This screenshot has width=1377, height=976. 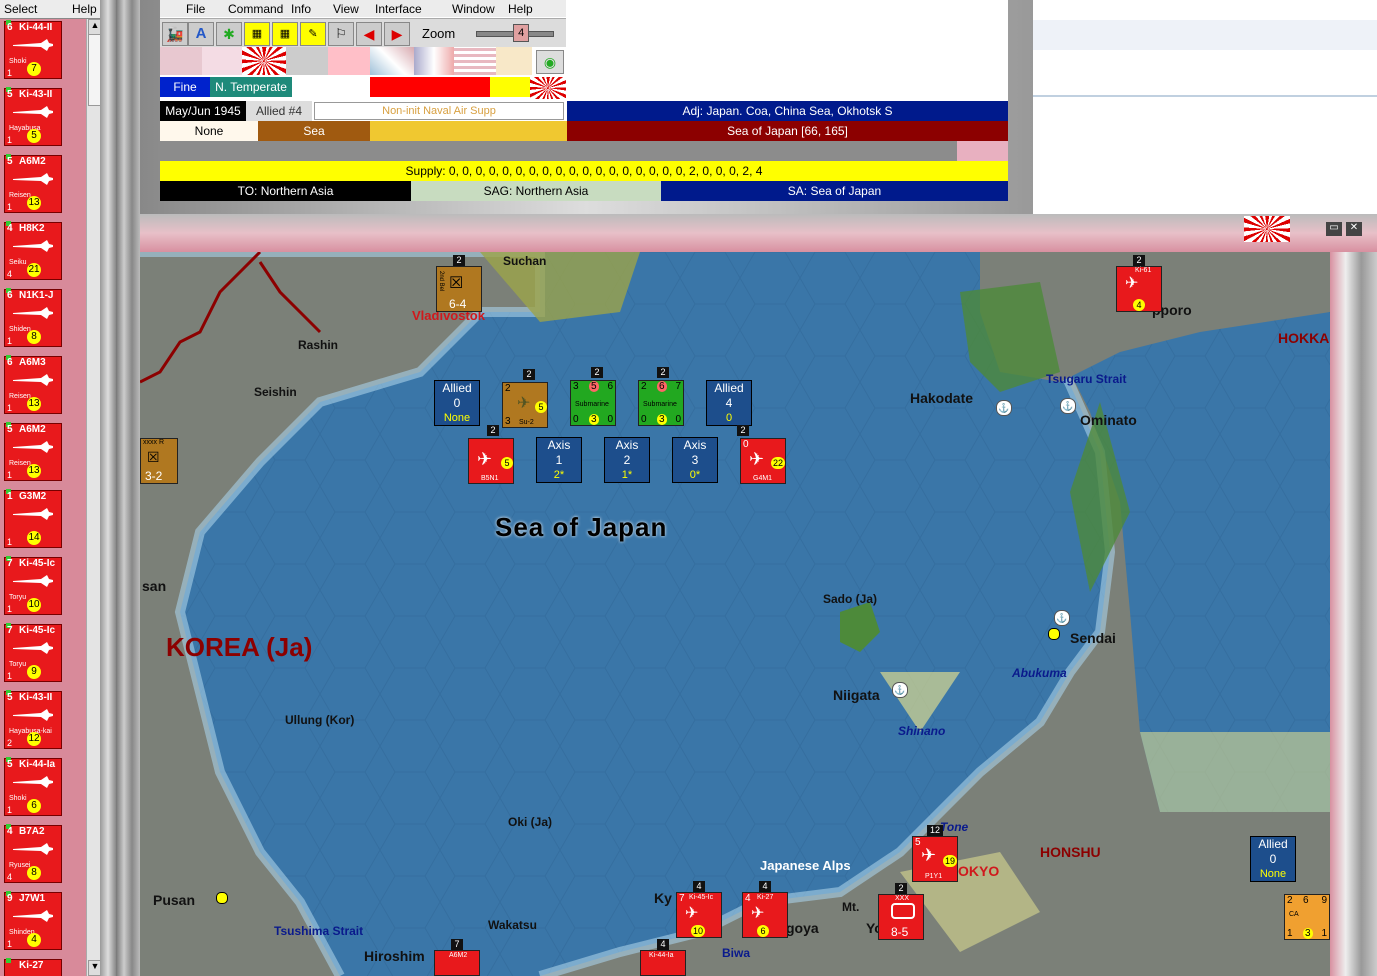 I want to click on honshu-label: HONSHU, so click(x=1070, y=852).